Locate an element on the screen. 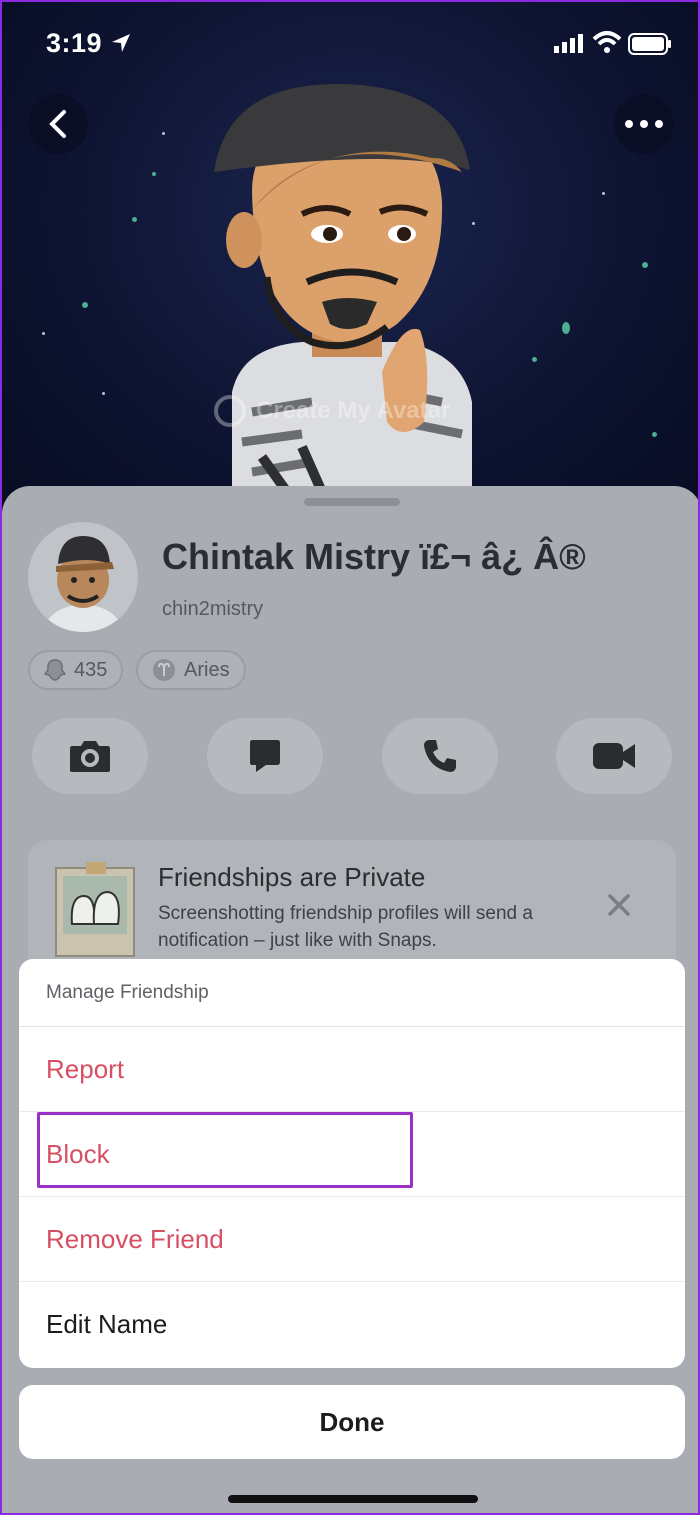  phone-icon is located at coordinates (440, 756).